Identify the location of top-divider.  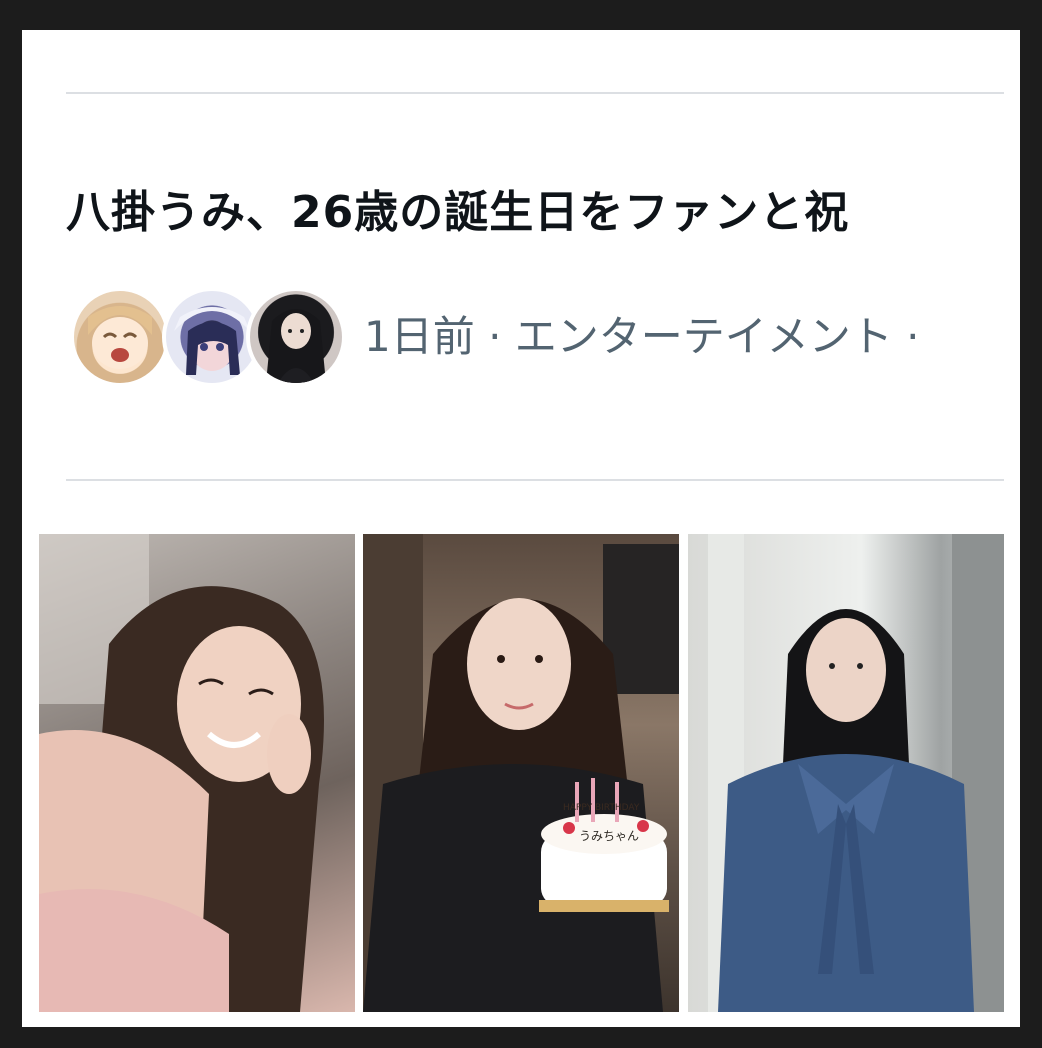
(535, 93).